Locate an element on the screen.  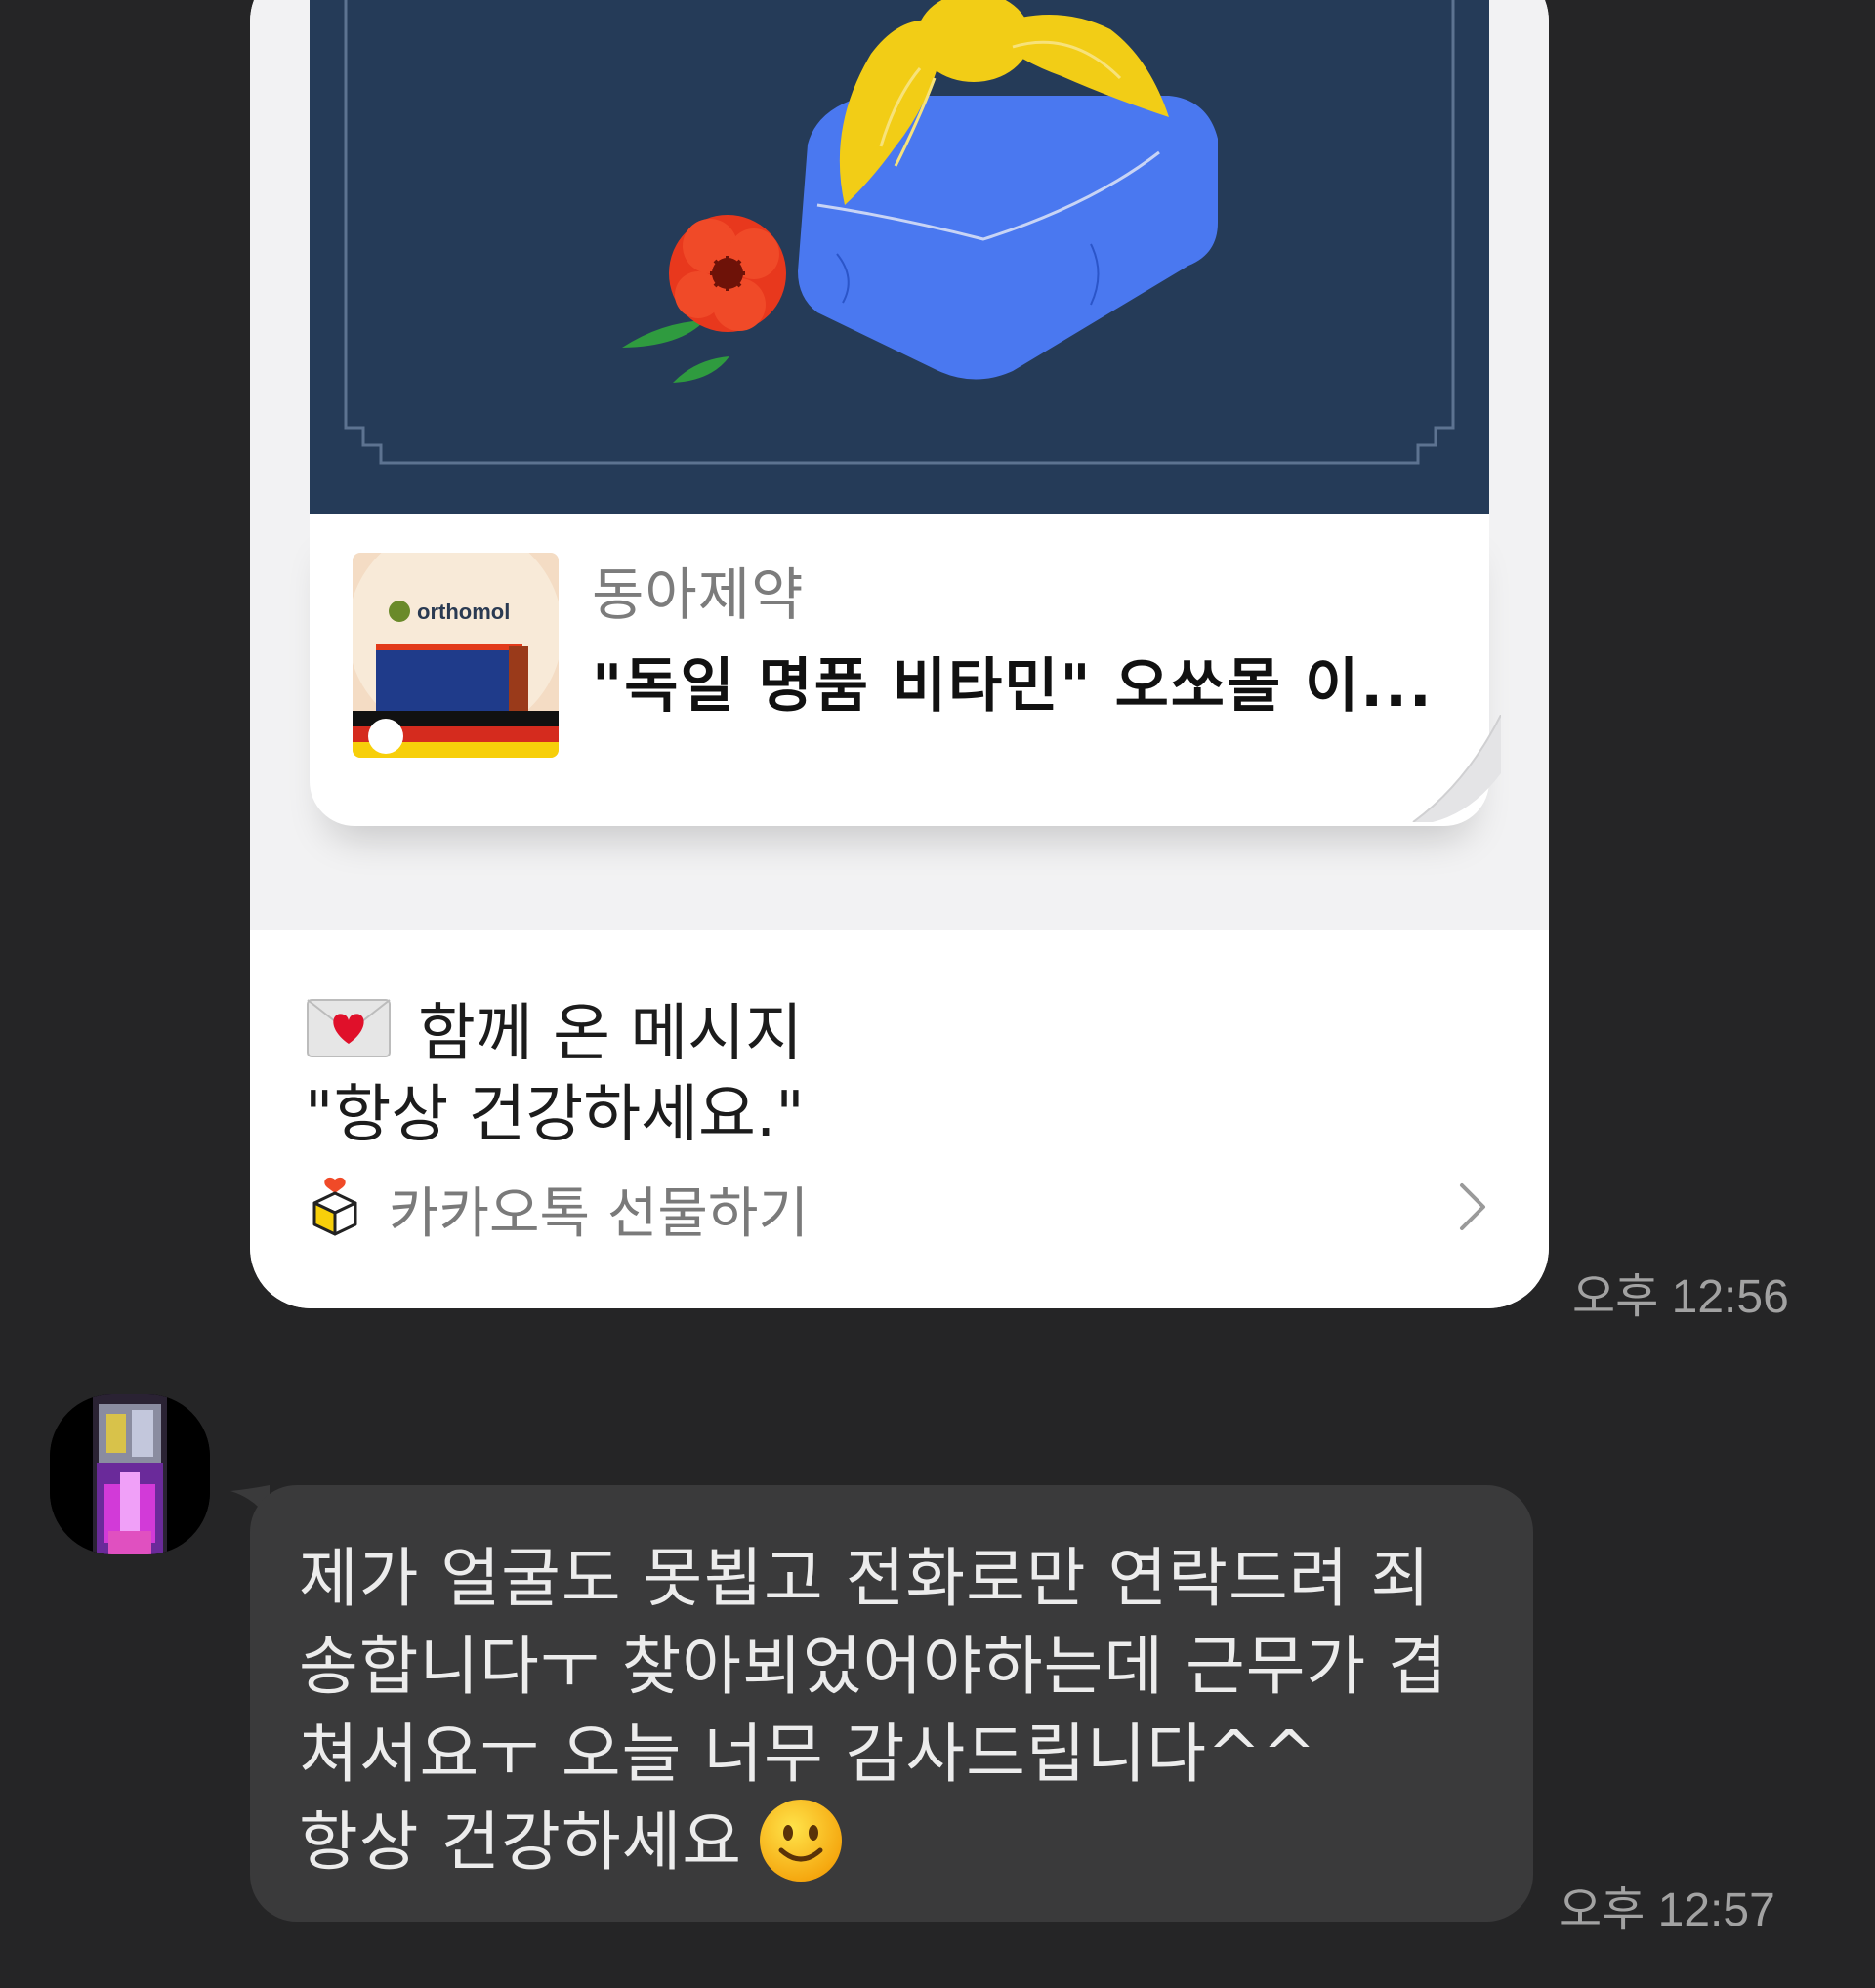
bojagi-gift-illustration is located at coordinates (899, 232).